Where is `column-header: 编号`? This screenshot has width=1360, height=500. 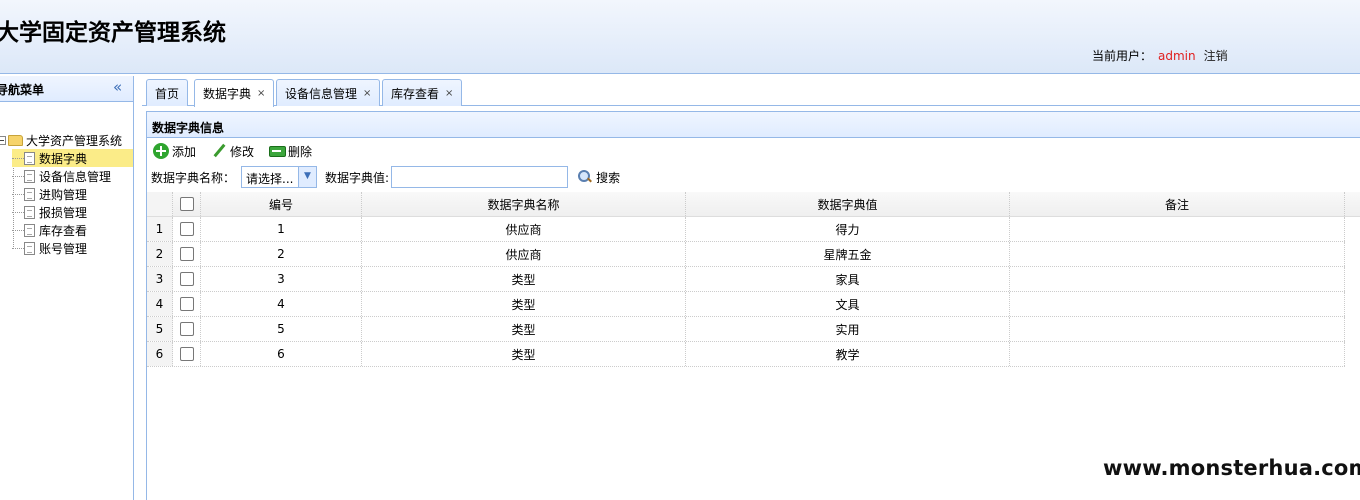 column-header: 编号 is located at coordinates (281, 204).